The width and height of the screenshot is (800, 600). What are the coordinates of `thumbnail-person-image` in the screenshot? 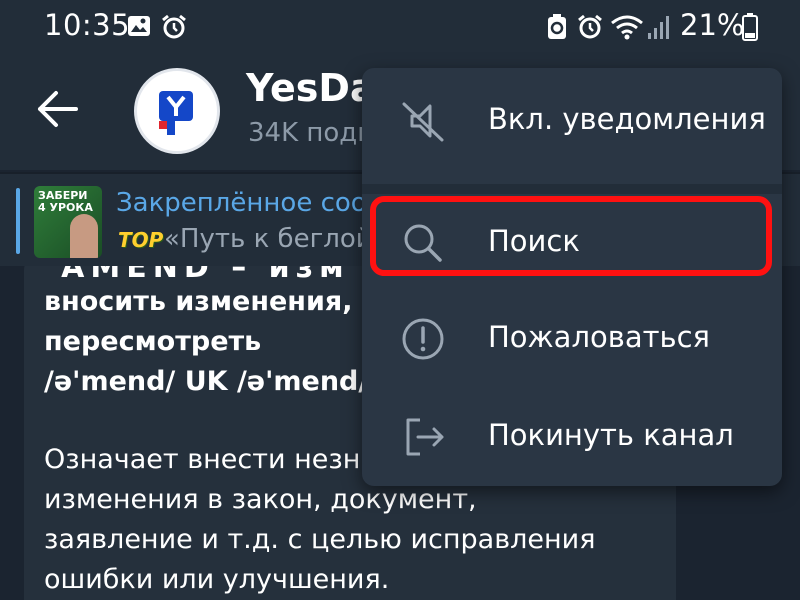 It's located at (84, 236).